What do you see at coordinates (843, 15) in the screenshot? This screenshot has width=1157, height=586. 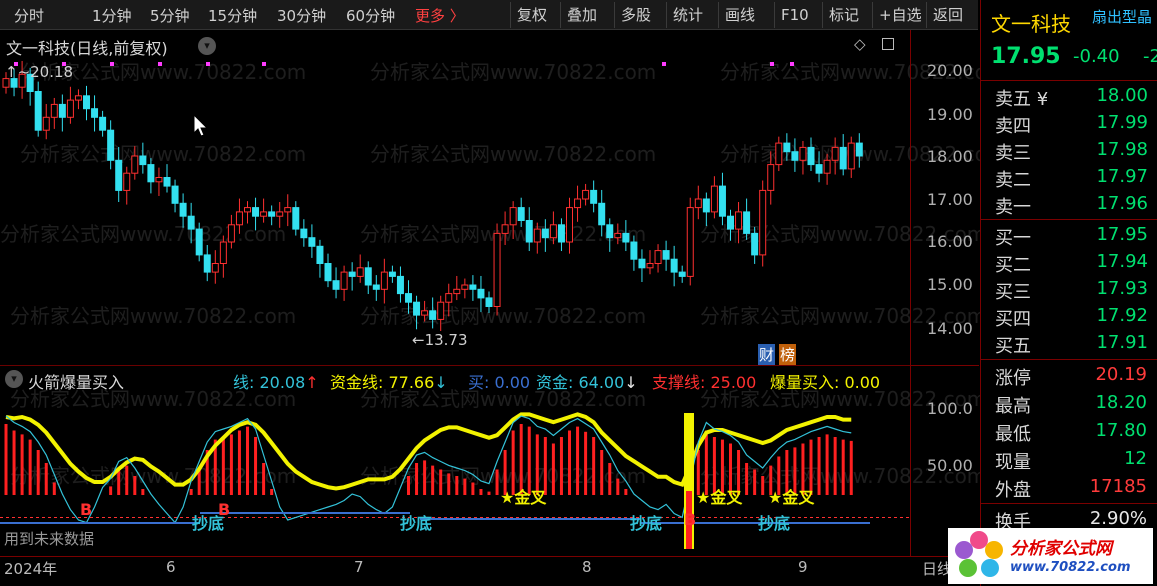 I see `mark-button: 标记` at bounding box center [843, 15].